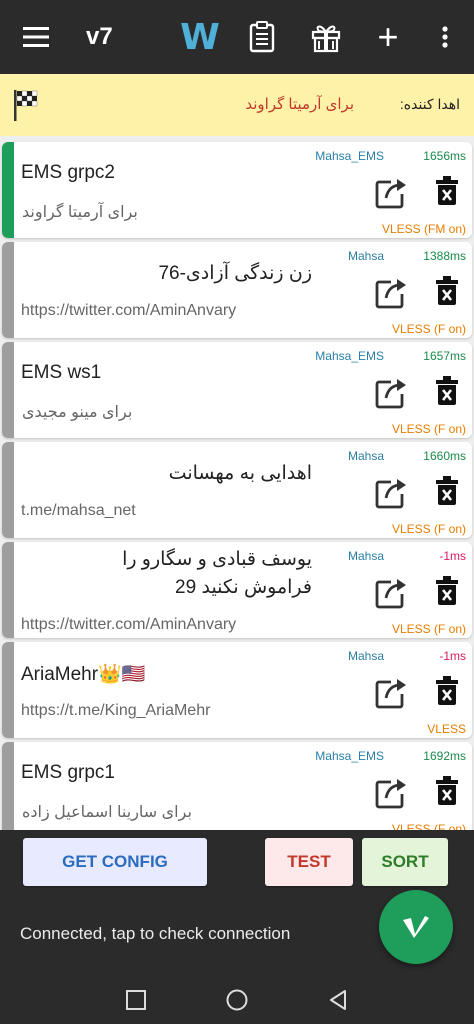 The height and width of the screenshot is (1024, 474). I want to click on test-button: TEST, so click(309, 862).